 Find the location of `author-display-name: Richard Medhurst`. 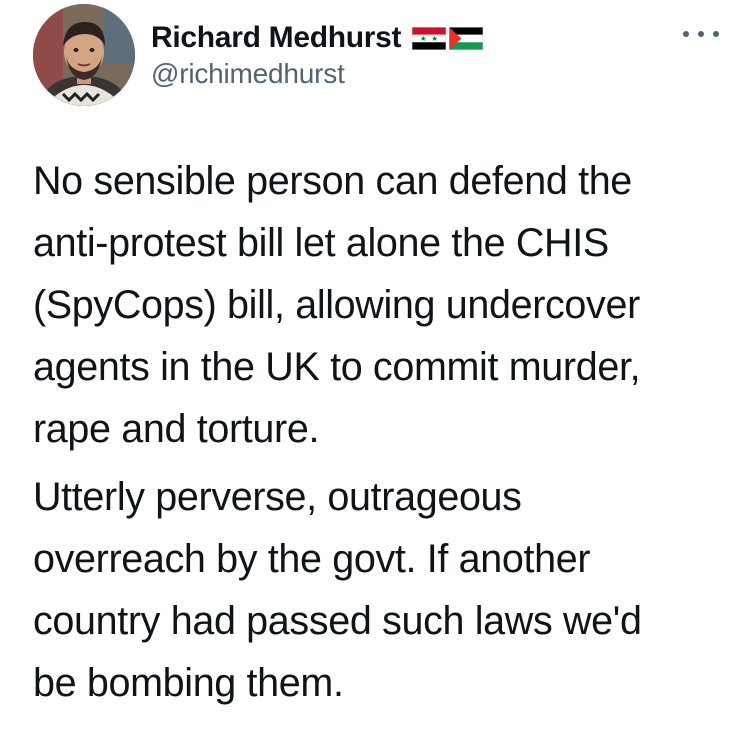

author-display-name: Richard Medhurst is located at coordinates (276, 38).